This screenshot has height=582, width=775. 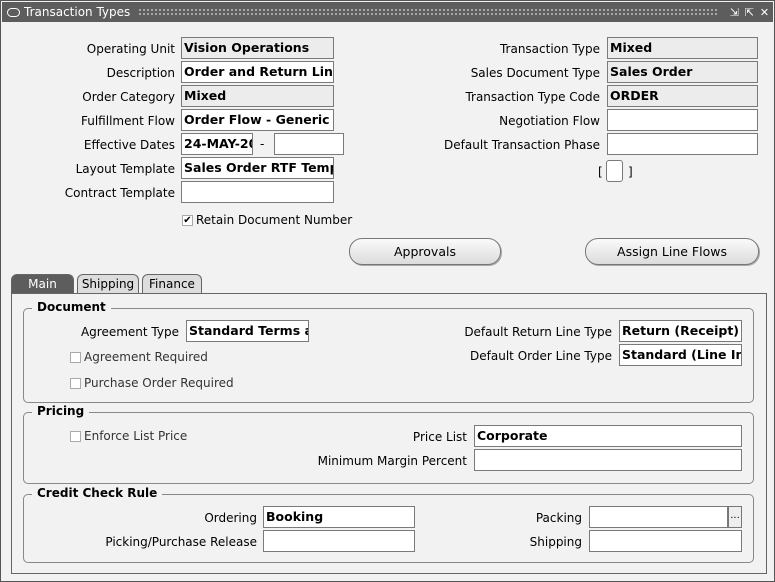 What do you see at coordinates (172, 284) in the screenshot?
I see `tab-finance: Finance` at bounding box center [172, 284].